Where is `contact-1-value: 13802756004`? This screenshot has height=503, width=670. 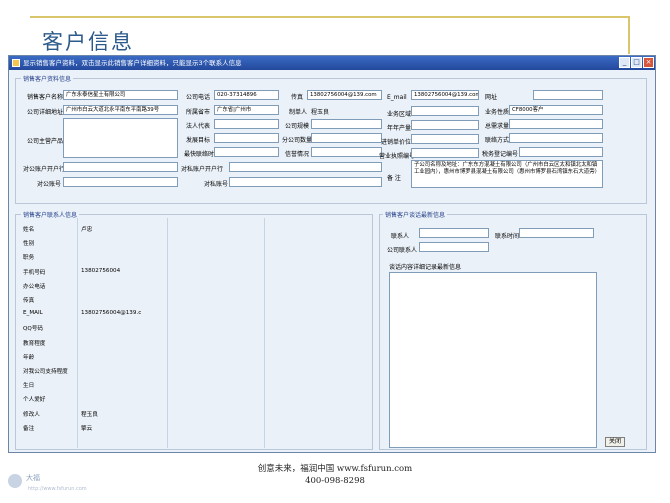
contact-1-value: 13802756004 is located at coordinates (101, 270).